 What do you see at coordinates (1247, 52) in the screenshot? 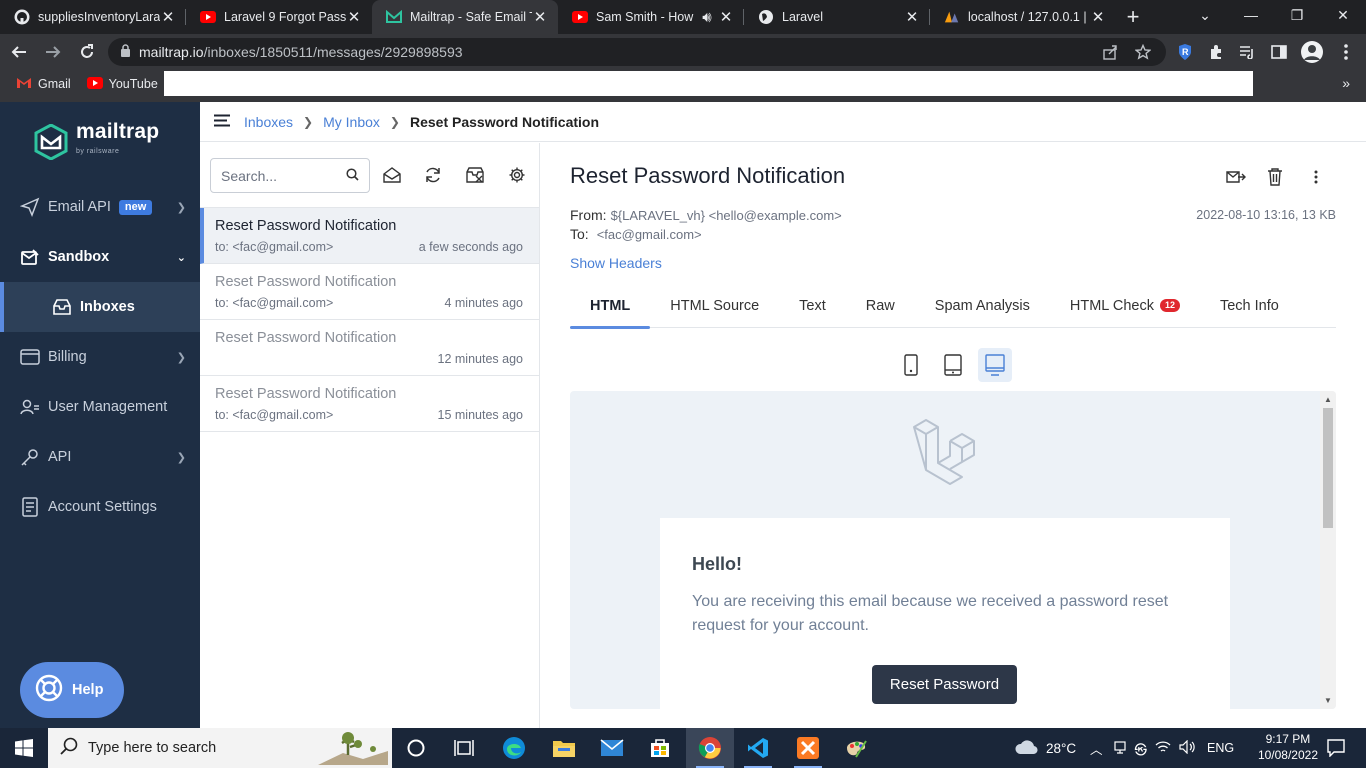
I see `media-queue-icon` at bounding box center [1247, 52].